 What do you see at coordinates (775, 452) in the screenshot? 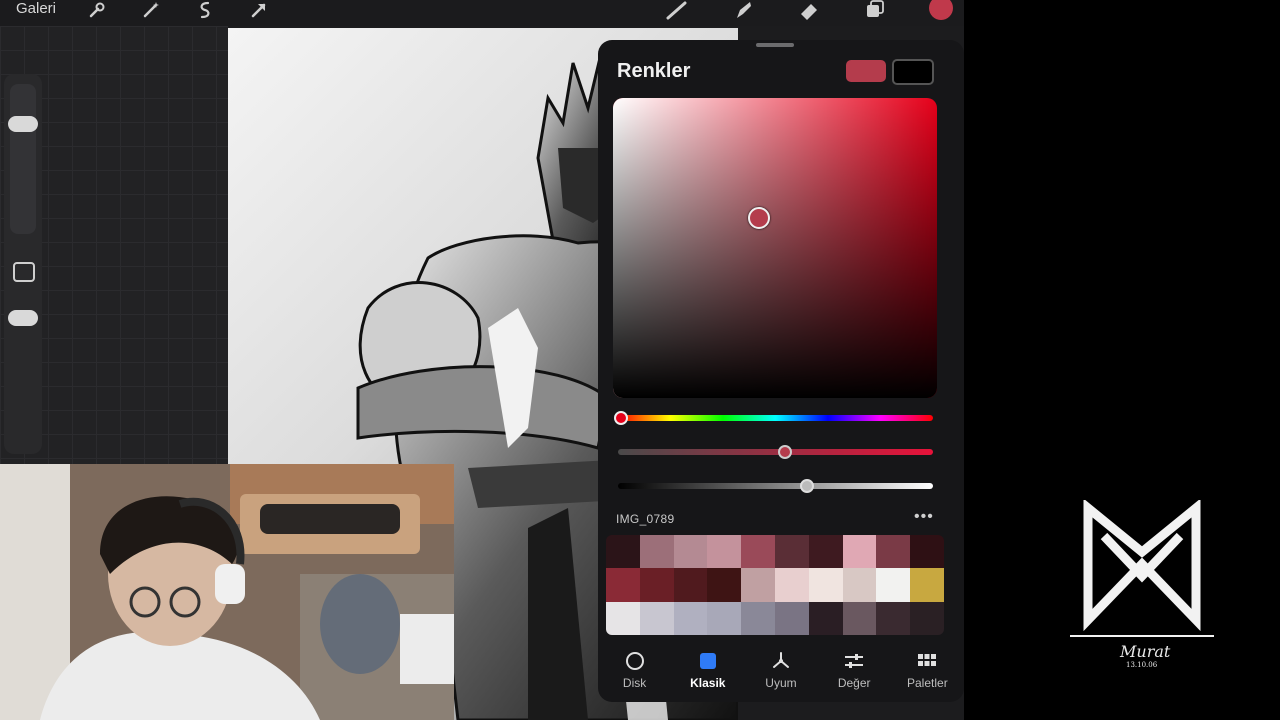
I see `saturation-slider` at bounding box center [775, 452].